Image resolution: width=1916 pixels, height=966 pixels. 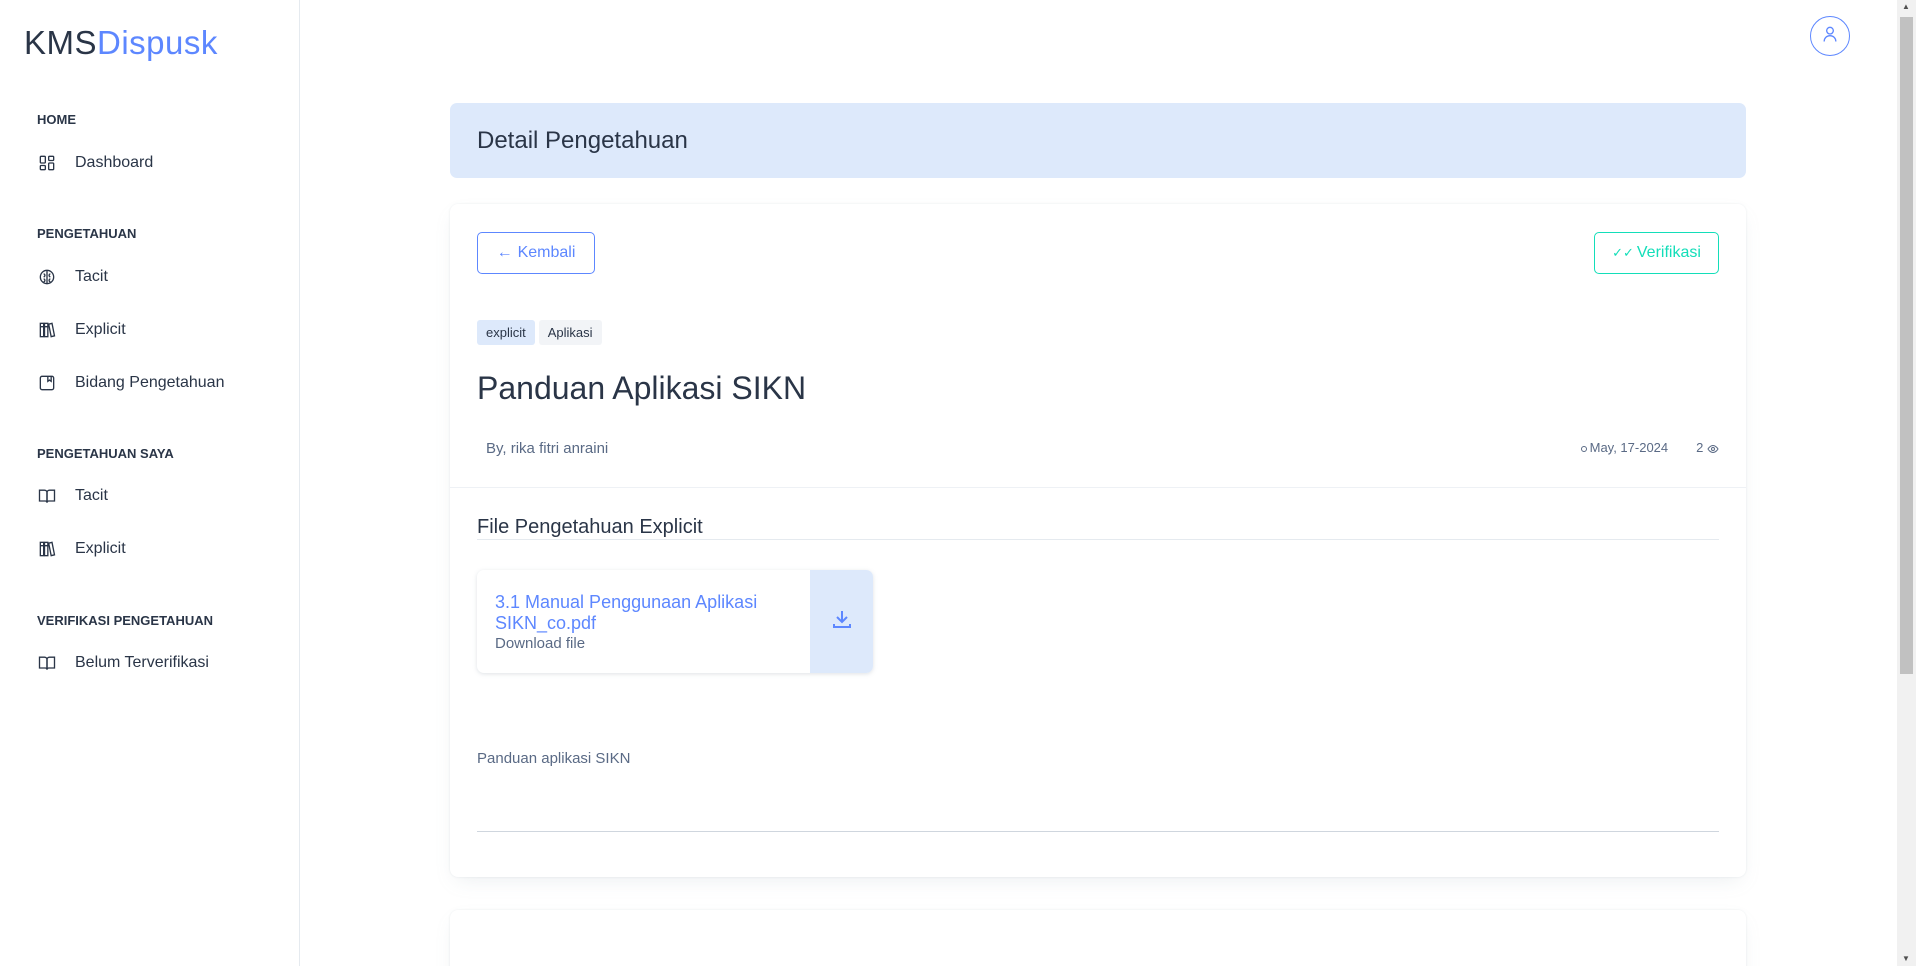 I want to click on eye-icon, so click(x=1713, y=447).